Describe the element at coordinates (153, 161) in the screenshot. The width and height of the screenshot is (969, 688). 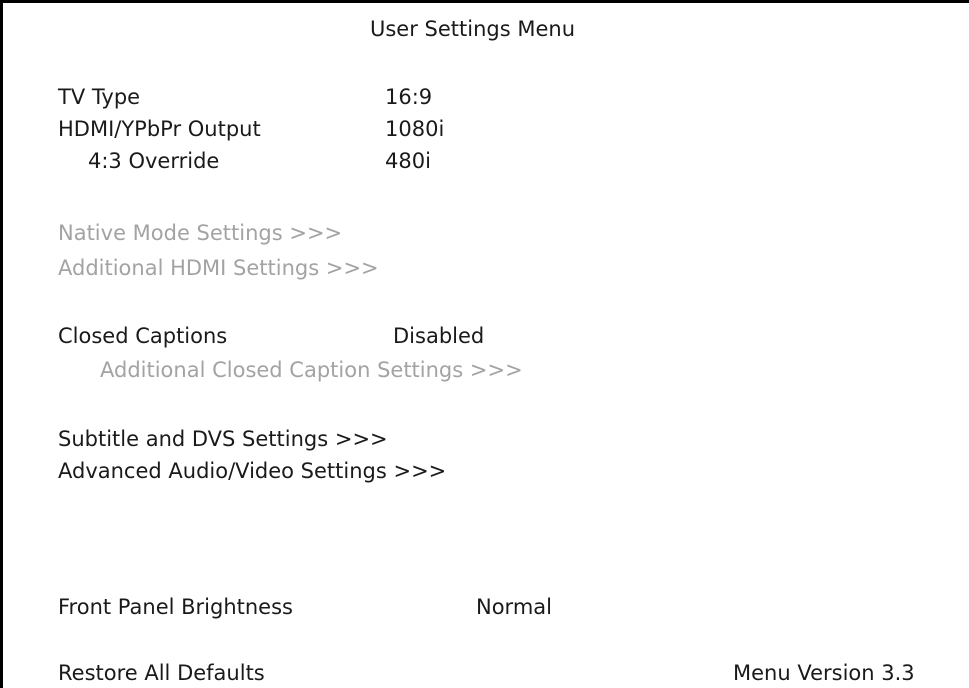
I see `override-label: 4:3 Override` at that location.